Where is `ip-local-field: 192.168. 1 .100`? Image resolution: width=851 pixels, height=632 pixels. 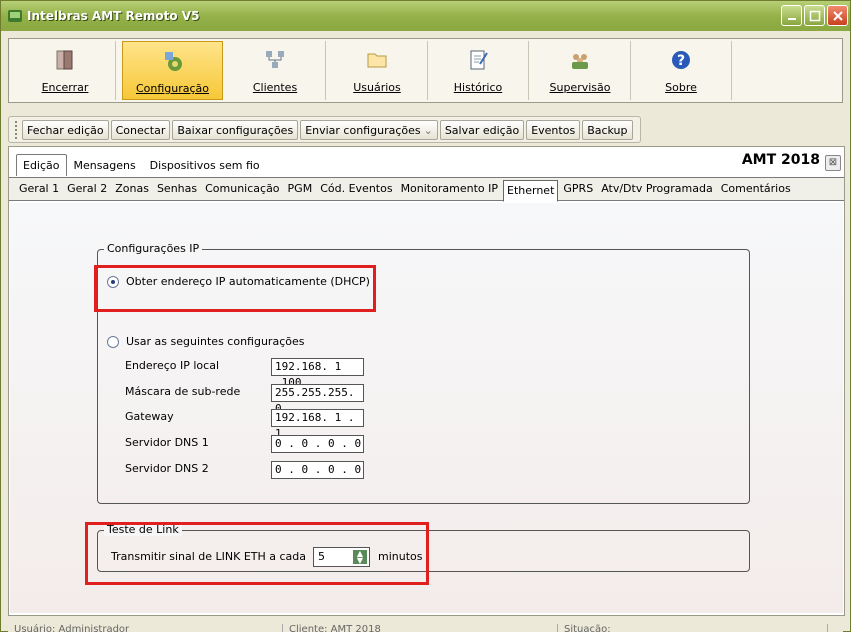
ip-local-field: 192.168. 1 .100 is located at coordinates (317, 373).